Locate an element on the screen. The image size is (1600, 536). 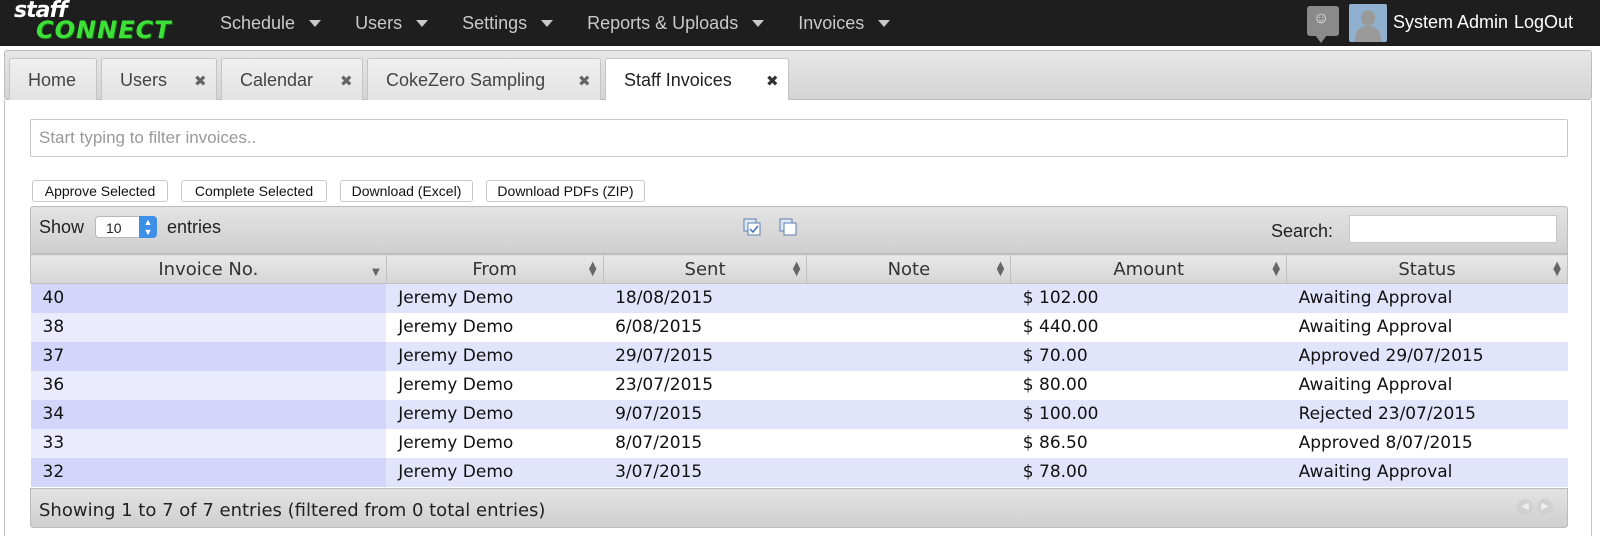
column-header-invoice-no: Invoice No. ▼ is located at coordinates (208, 269).